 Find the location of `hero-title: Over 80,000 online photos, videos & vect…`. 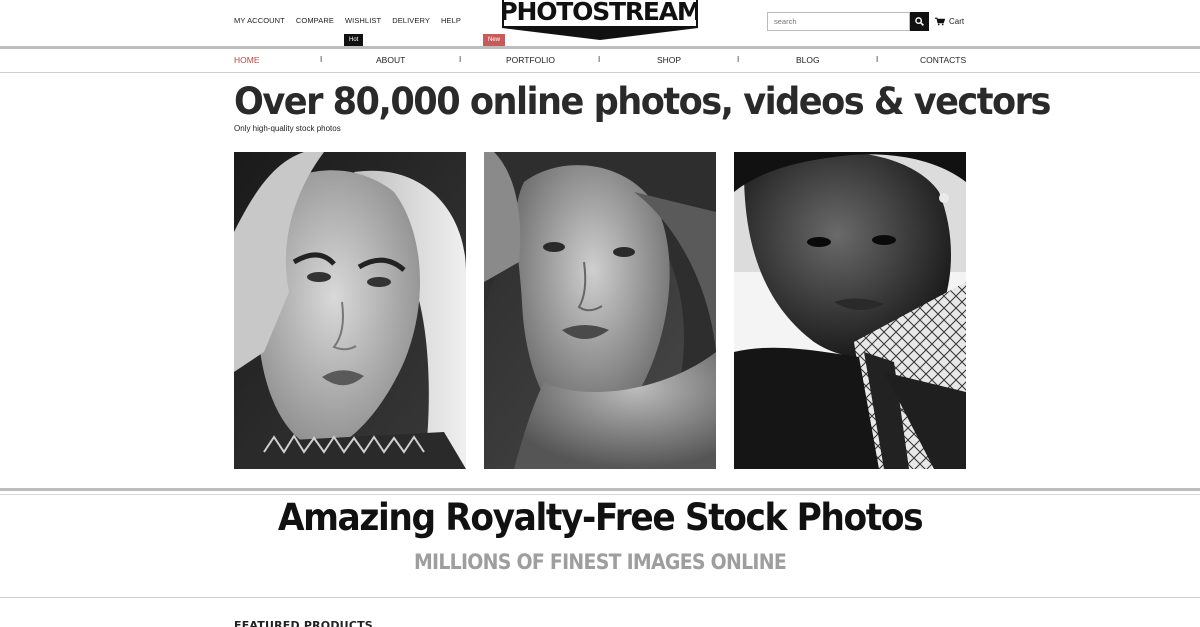

hero-title: Over 80,000 online photos, videos & vect… is located at coordinates (642, 101).